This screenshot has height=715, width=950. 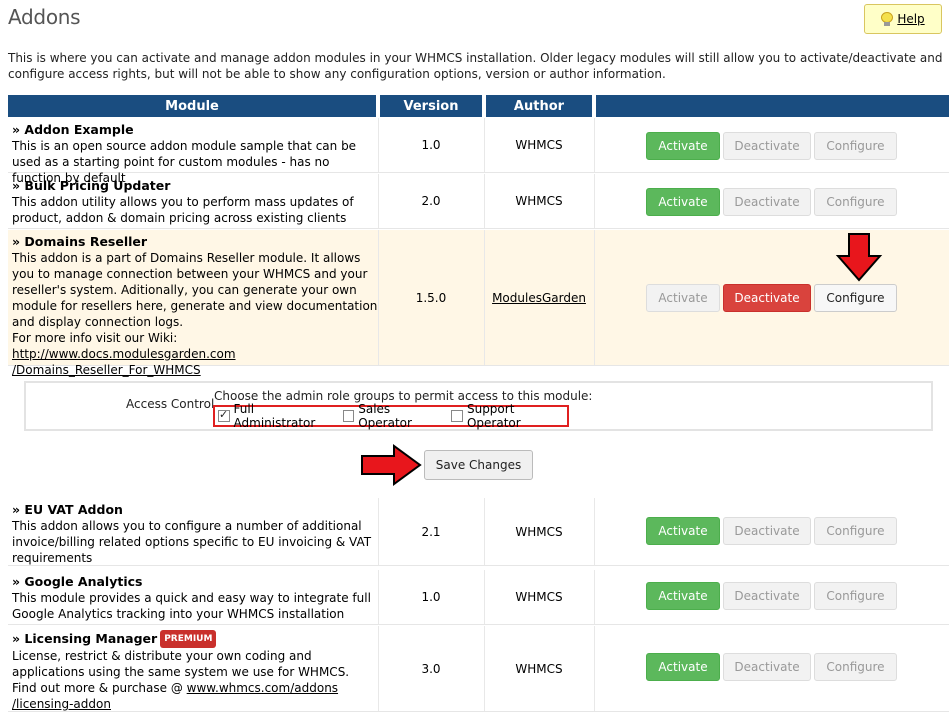 I want to click on role-label: Support Operator, so click(x=493, y=416).